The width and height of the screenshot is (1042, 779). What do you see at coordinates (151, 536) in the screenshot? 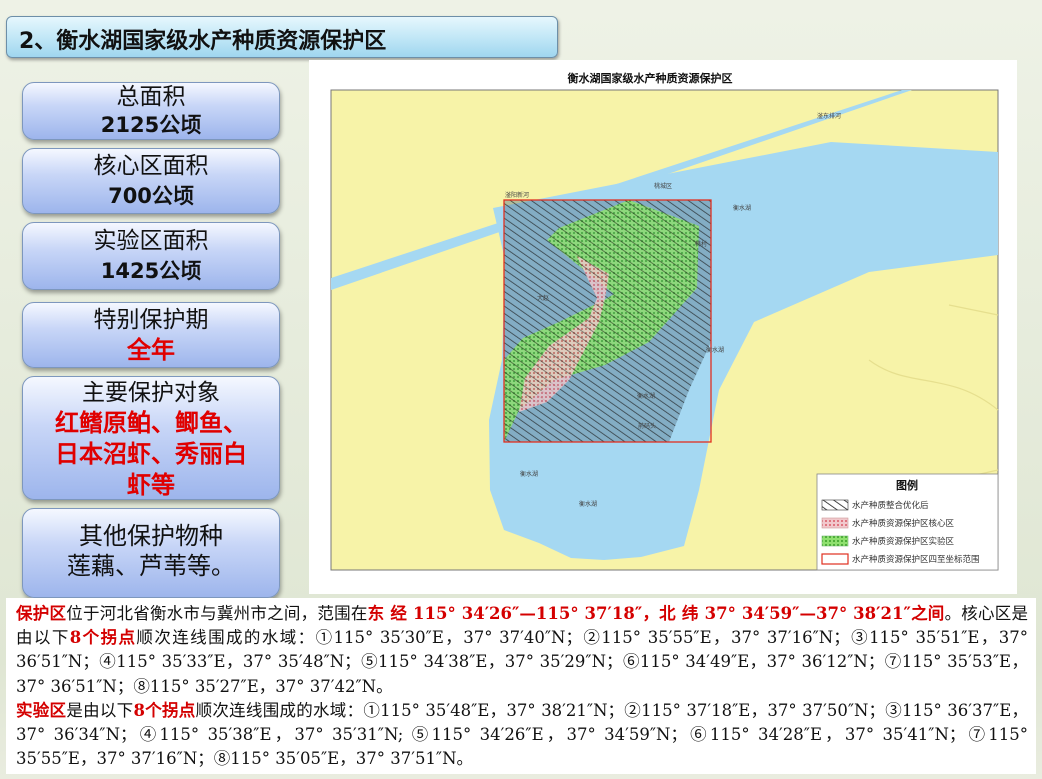
I see `info-label: 其他保护物种` at bounding box center [151, 536].